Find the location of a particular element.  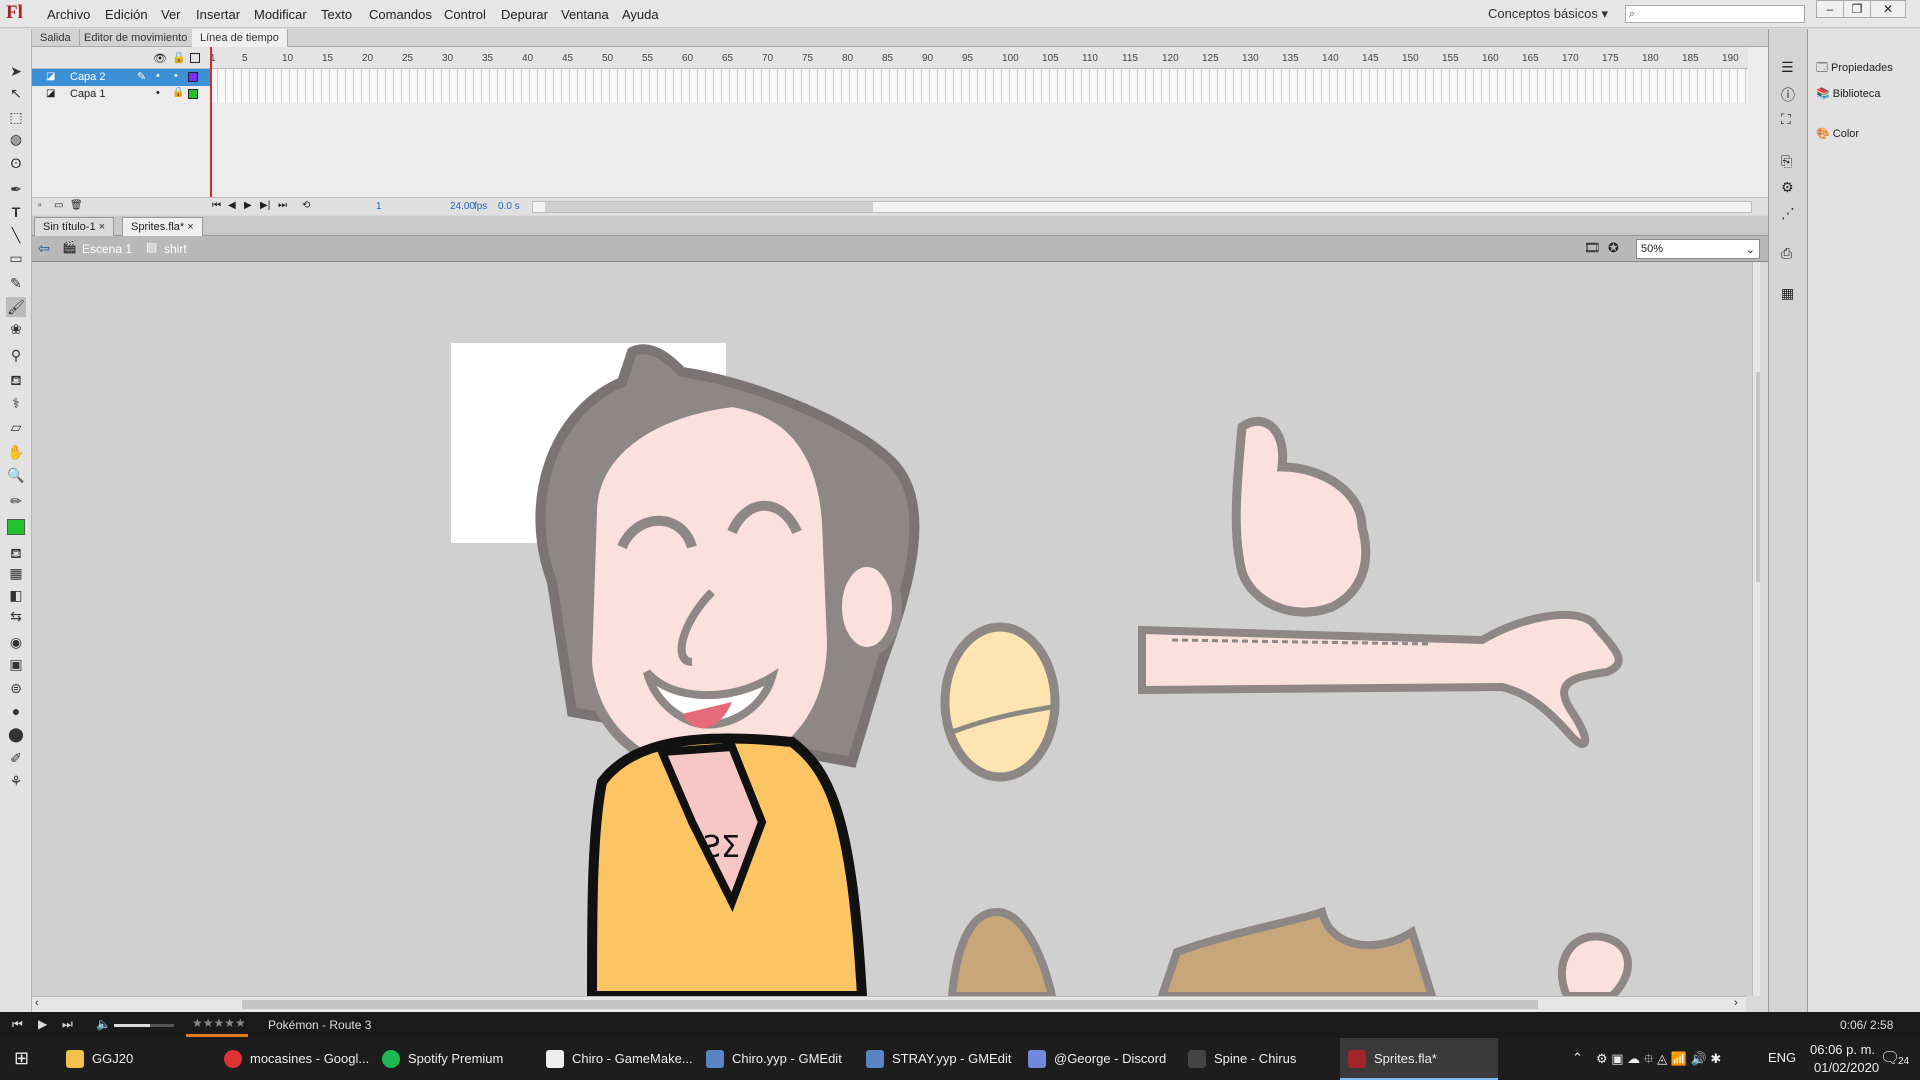

menu-edicion: Edición is located at coordinates (126, 14).